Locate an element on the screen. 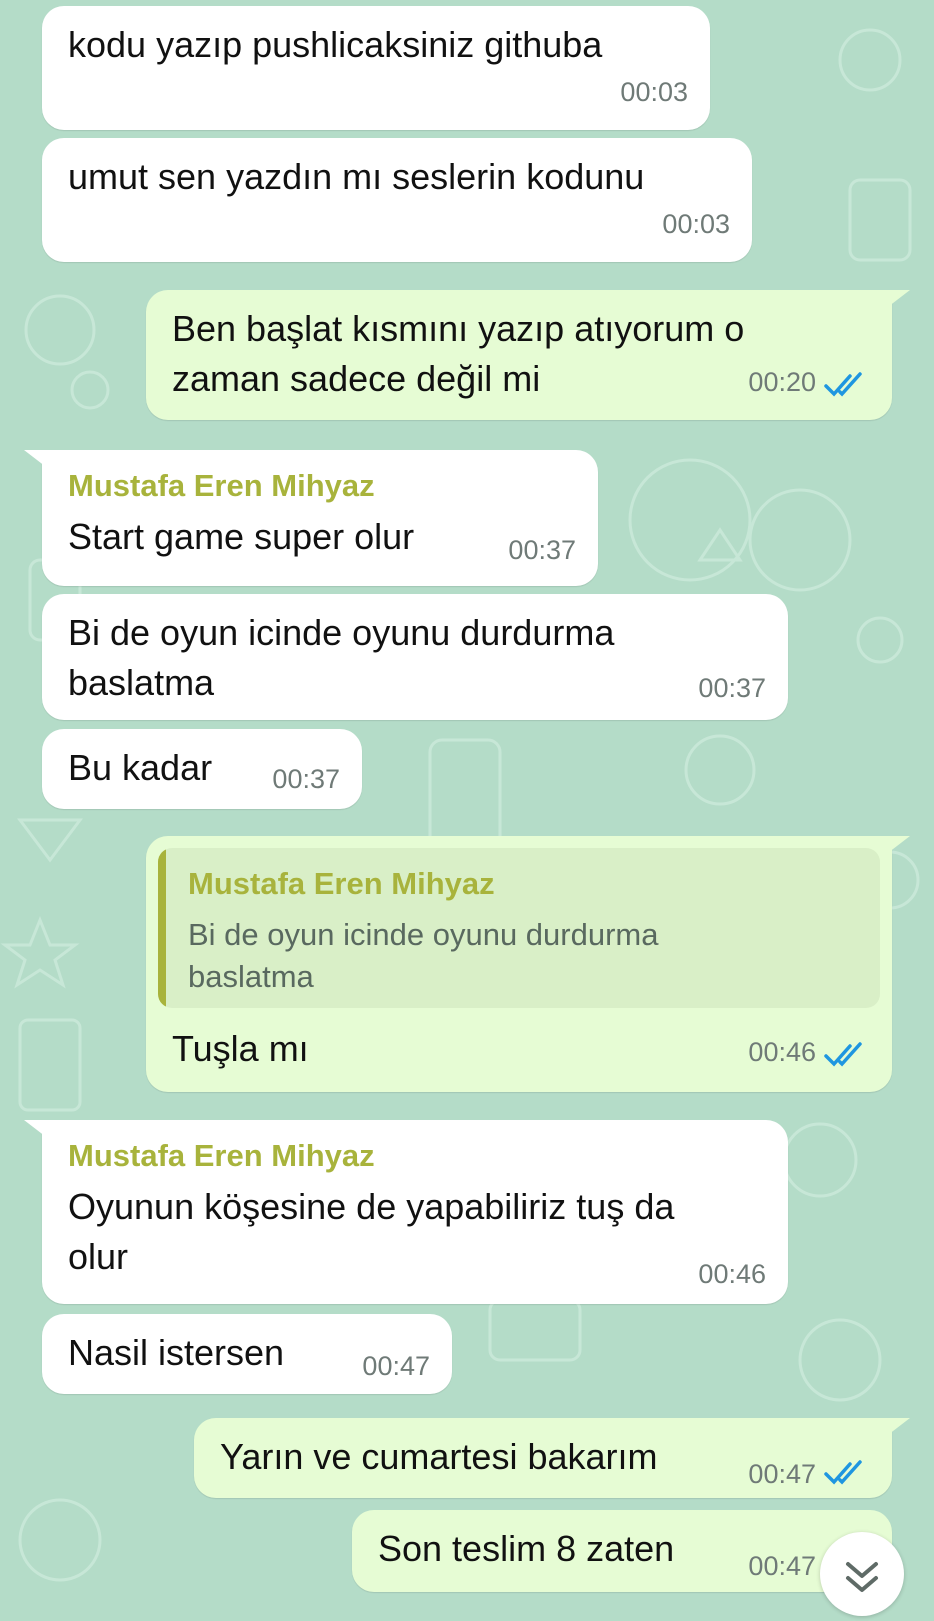  double-chevron-down-icon is located at coordinates (862, 1577).